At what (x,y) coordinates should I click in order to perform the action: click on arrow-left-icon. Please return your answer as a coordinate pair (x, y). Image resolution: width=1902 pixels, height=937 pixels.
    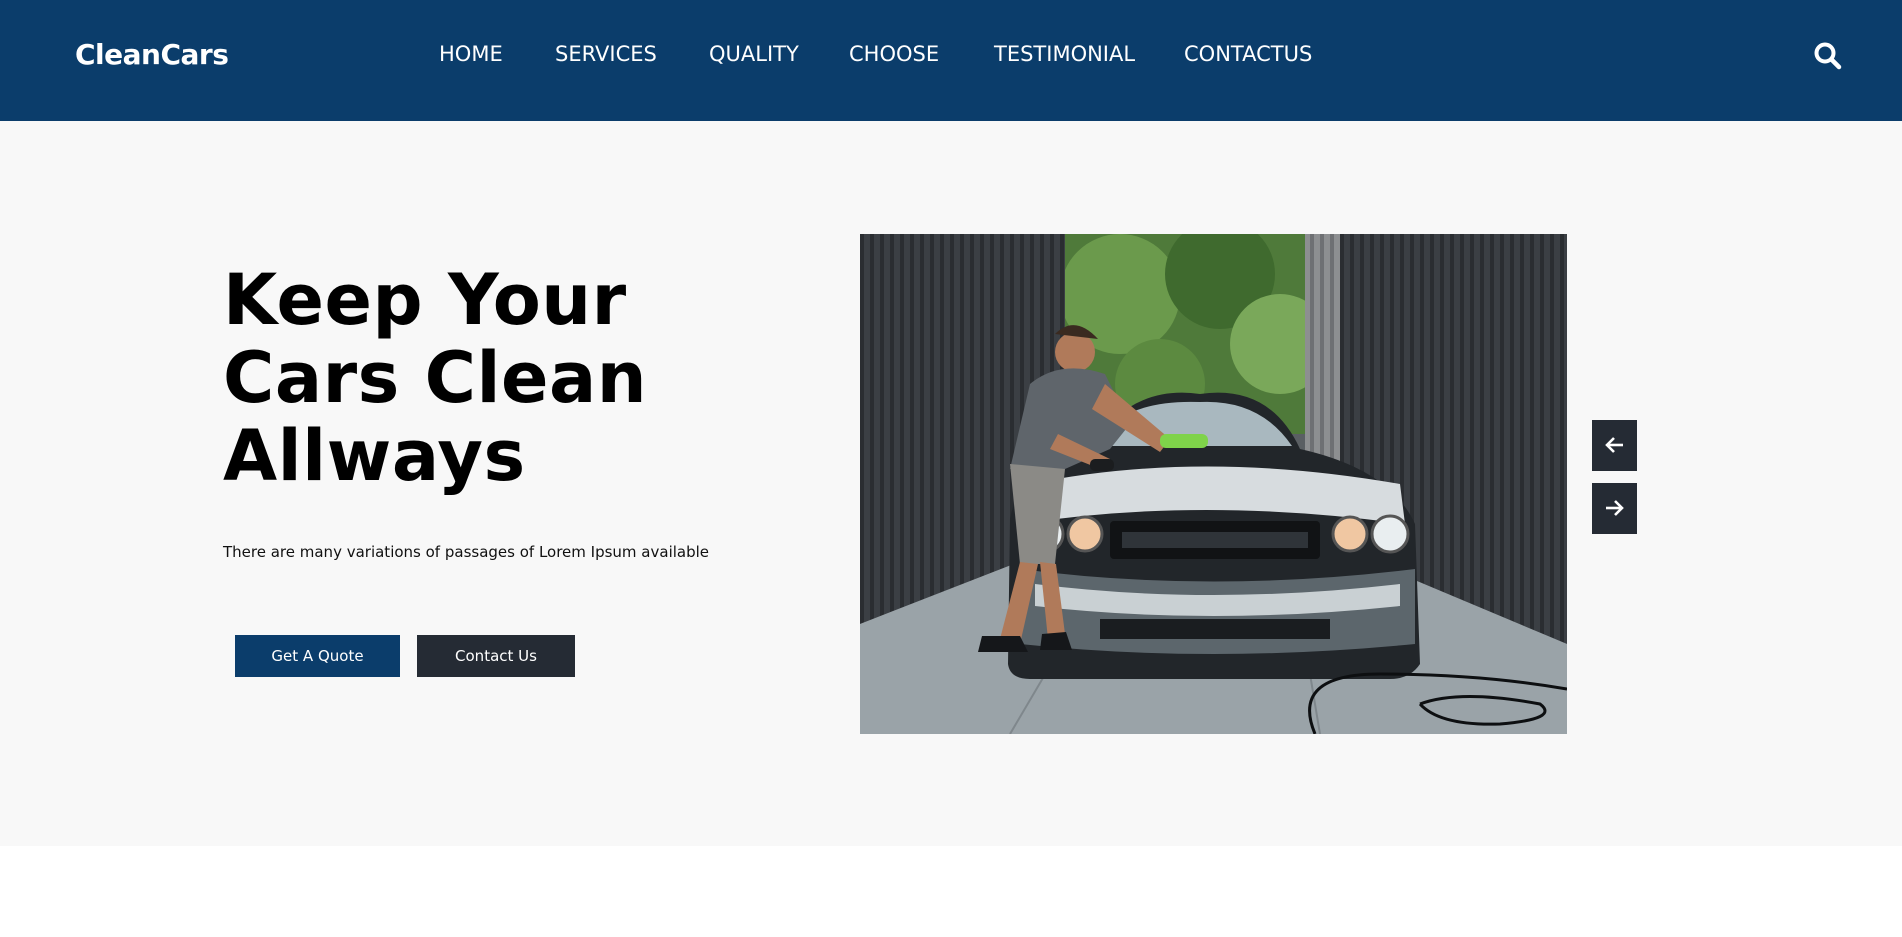
    Looking at the image, I should click on (1614, 445).